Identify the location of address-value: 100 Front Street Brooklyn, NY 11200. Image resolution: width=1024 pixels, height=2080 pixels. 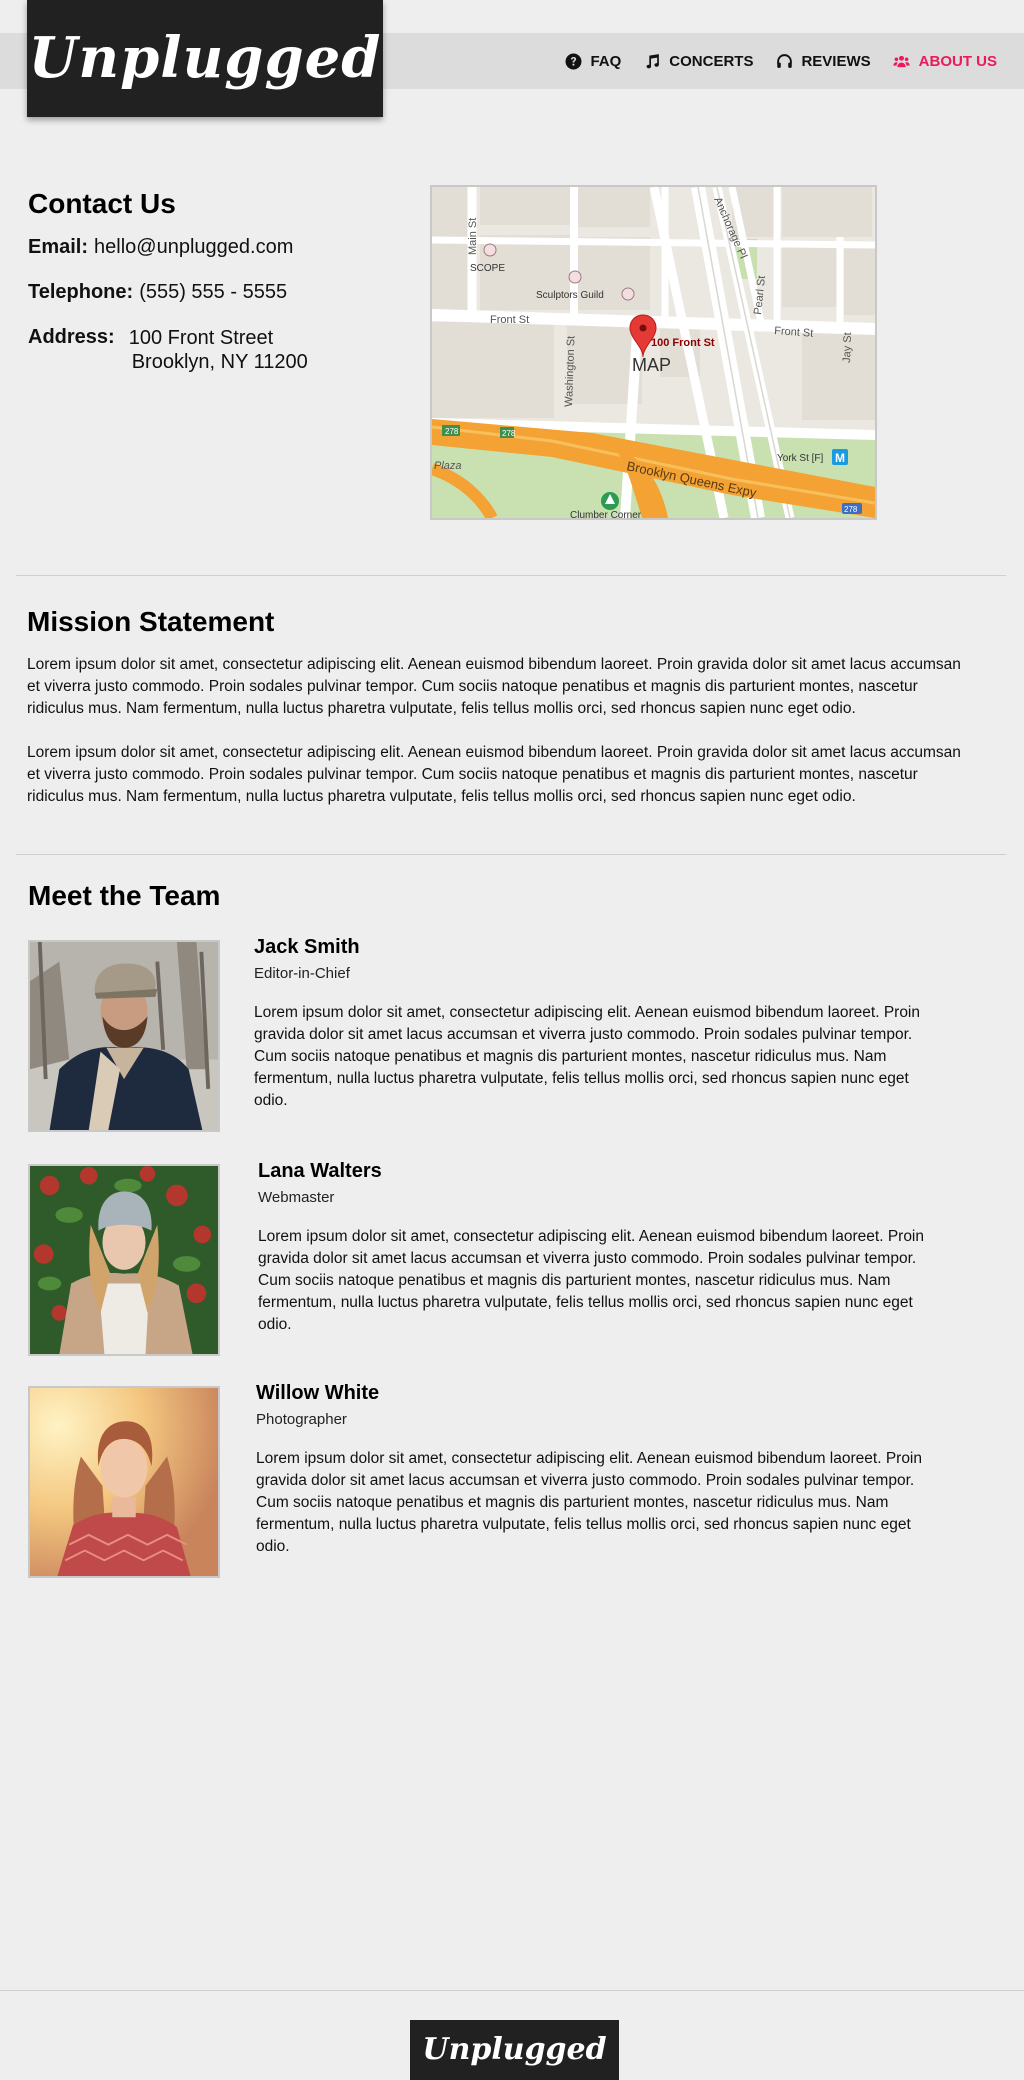
(218, 350).